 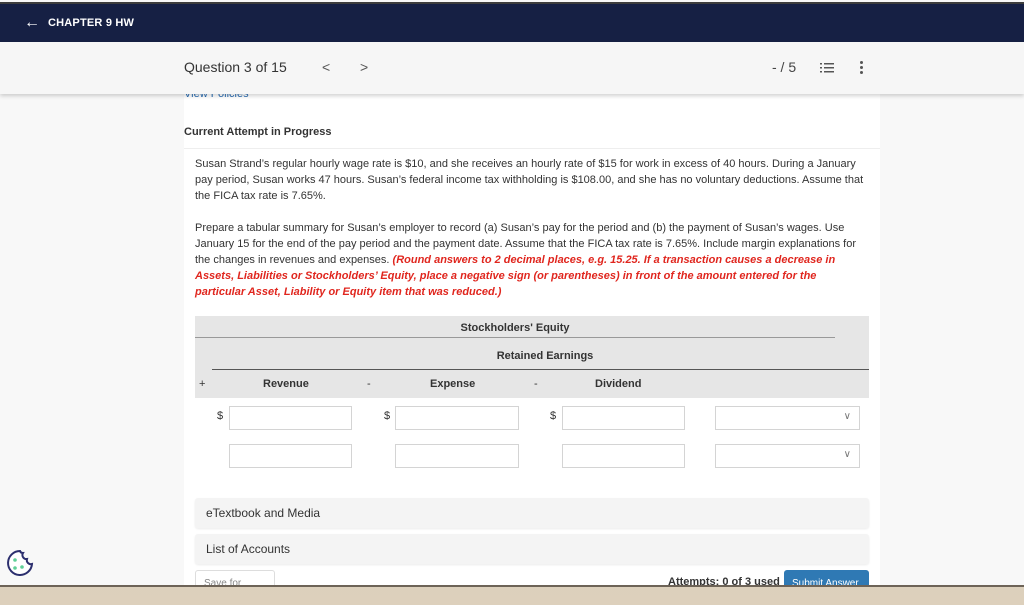 I want to click on attempt-heading: Current Attempt in Progress, so click(x=258, y=132).